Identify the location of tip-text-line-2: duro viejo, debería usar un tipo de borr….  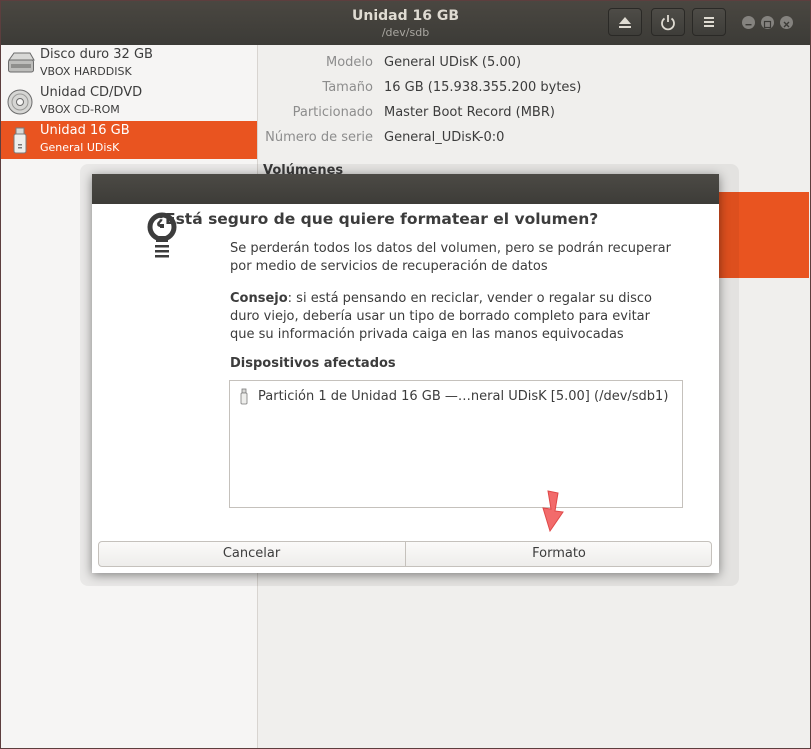
(440, 316).